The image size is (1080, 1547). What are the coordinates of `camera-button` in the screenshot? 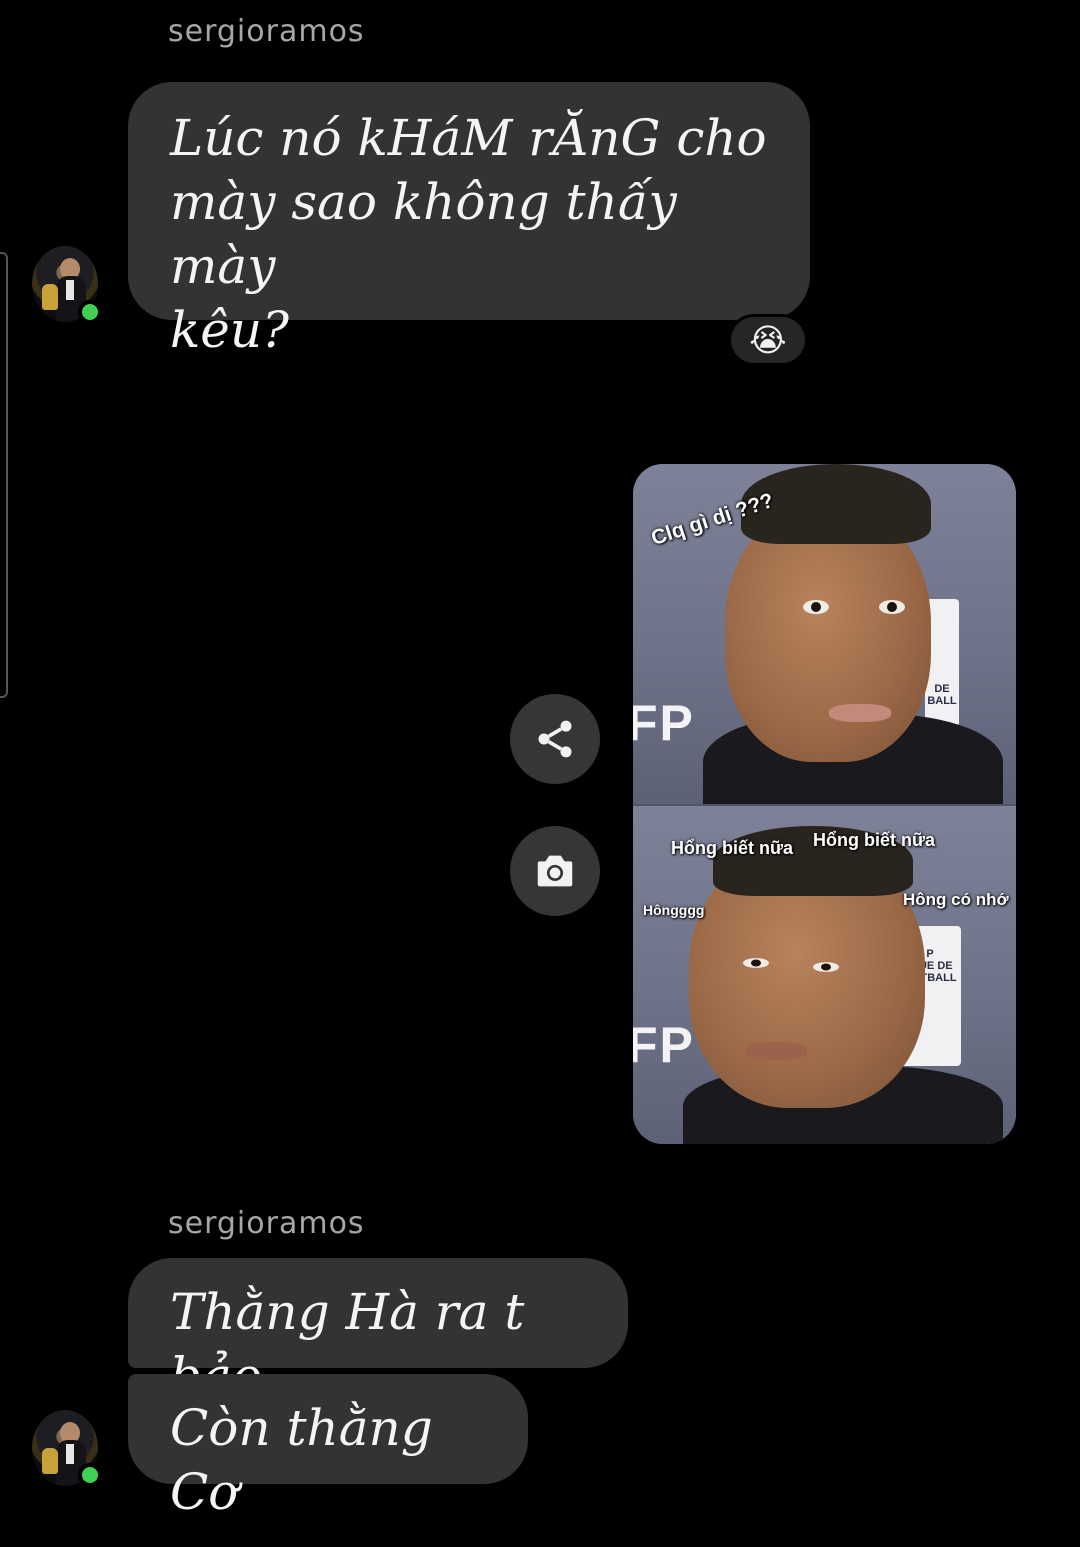 It's located at (555, 871).